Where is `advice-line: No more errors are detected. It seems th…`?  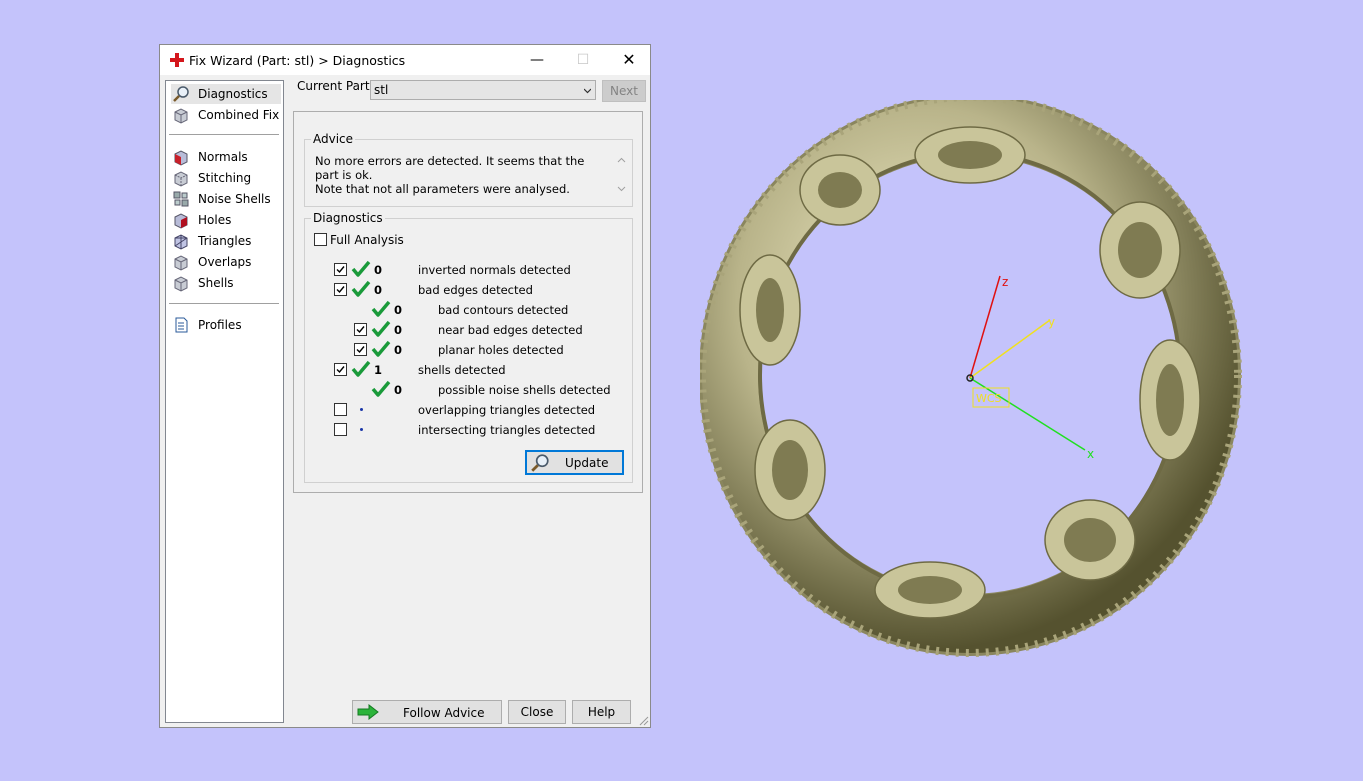 advice-line: No more errors are detected. It seems th… is located at coordinates (450, 168).